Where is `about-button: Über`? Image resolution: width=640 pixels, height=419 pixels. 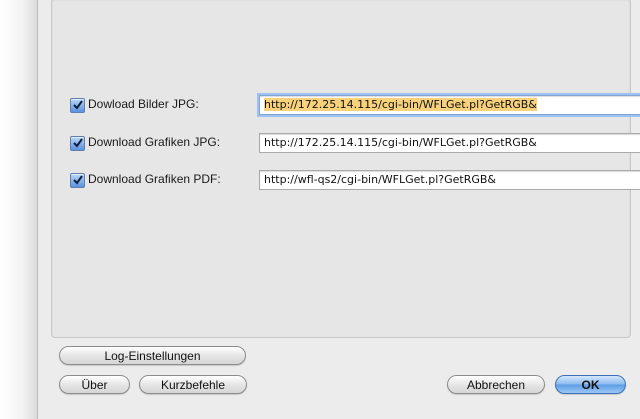
about-button: Über is located at coordinates (94, 384).